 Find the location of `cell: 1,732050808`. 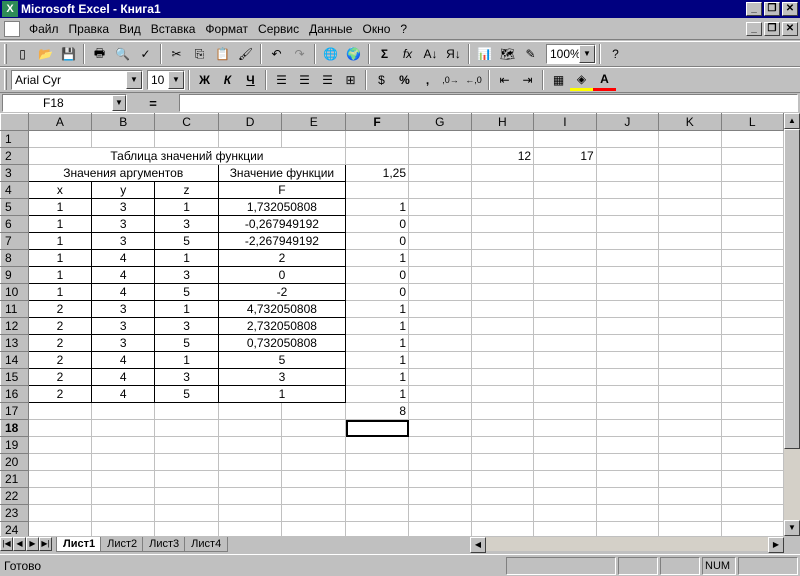

cell: 1,732050808 is located at coordinates (282, 207).